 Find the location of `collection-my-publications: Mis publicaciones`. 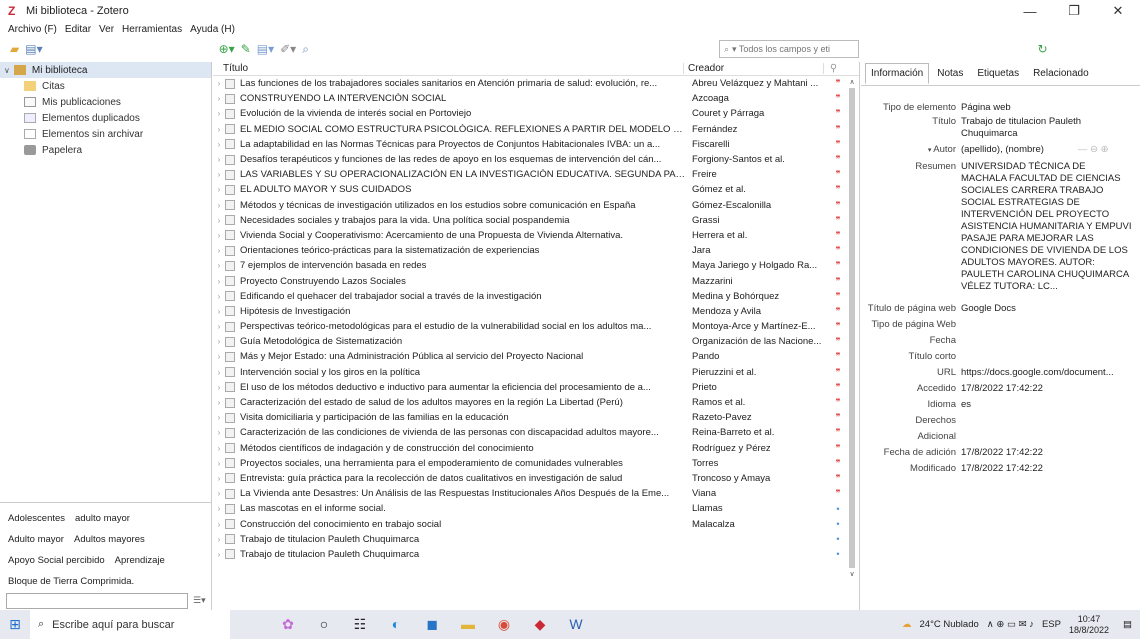

collection-my-publications: Mis publicaciones is located at coordinates (105, 102).